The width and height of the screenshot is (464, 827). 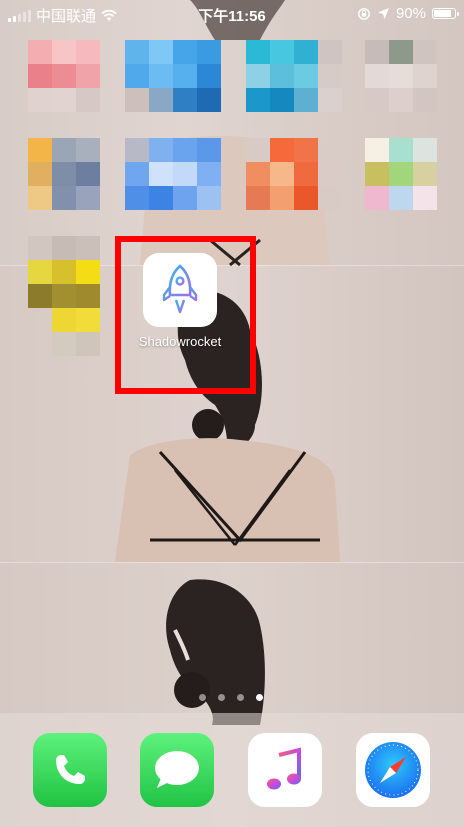 I want to click on phone-icon, so click(x=70, y=770).